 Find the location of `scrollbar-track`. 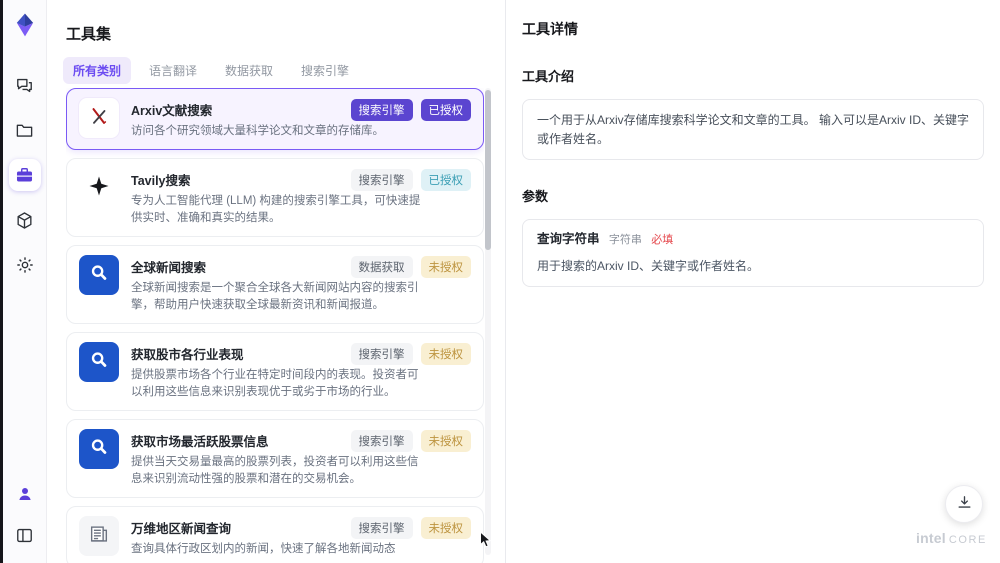

scrollbar-track is located at coordinates (488, 321).